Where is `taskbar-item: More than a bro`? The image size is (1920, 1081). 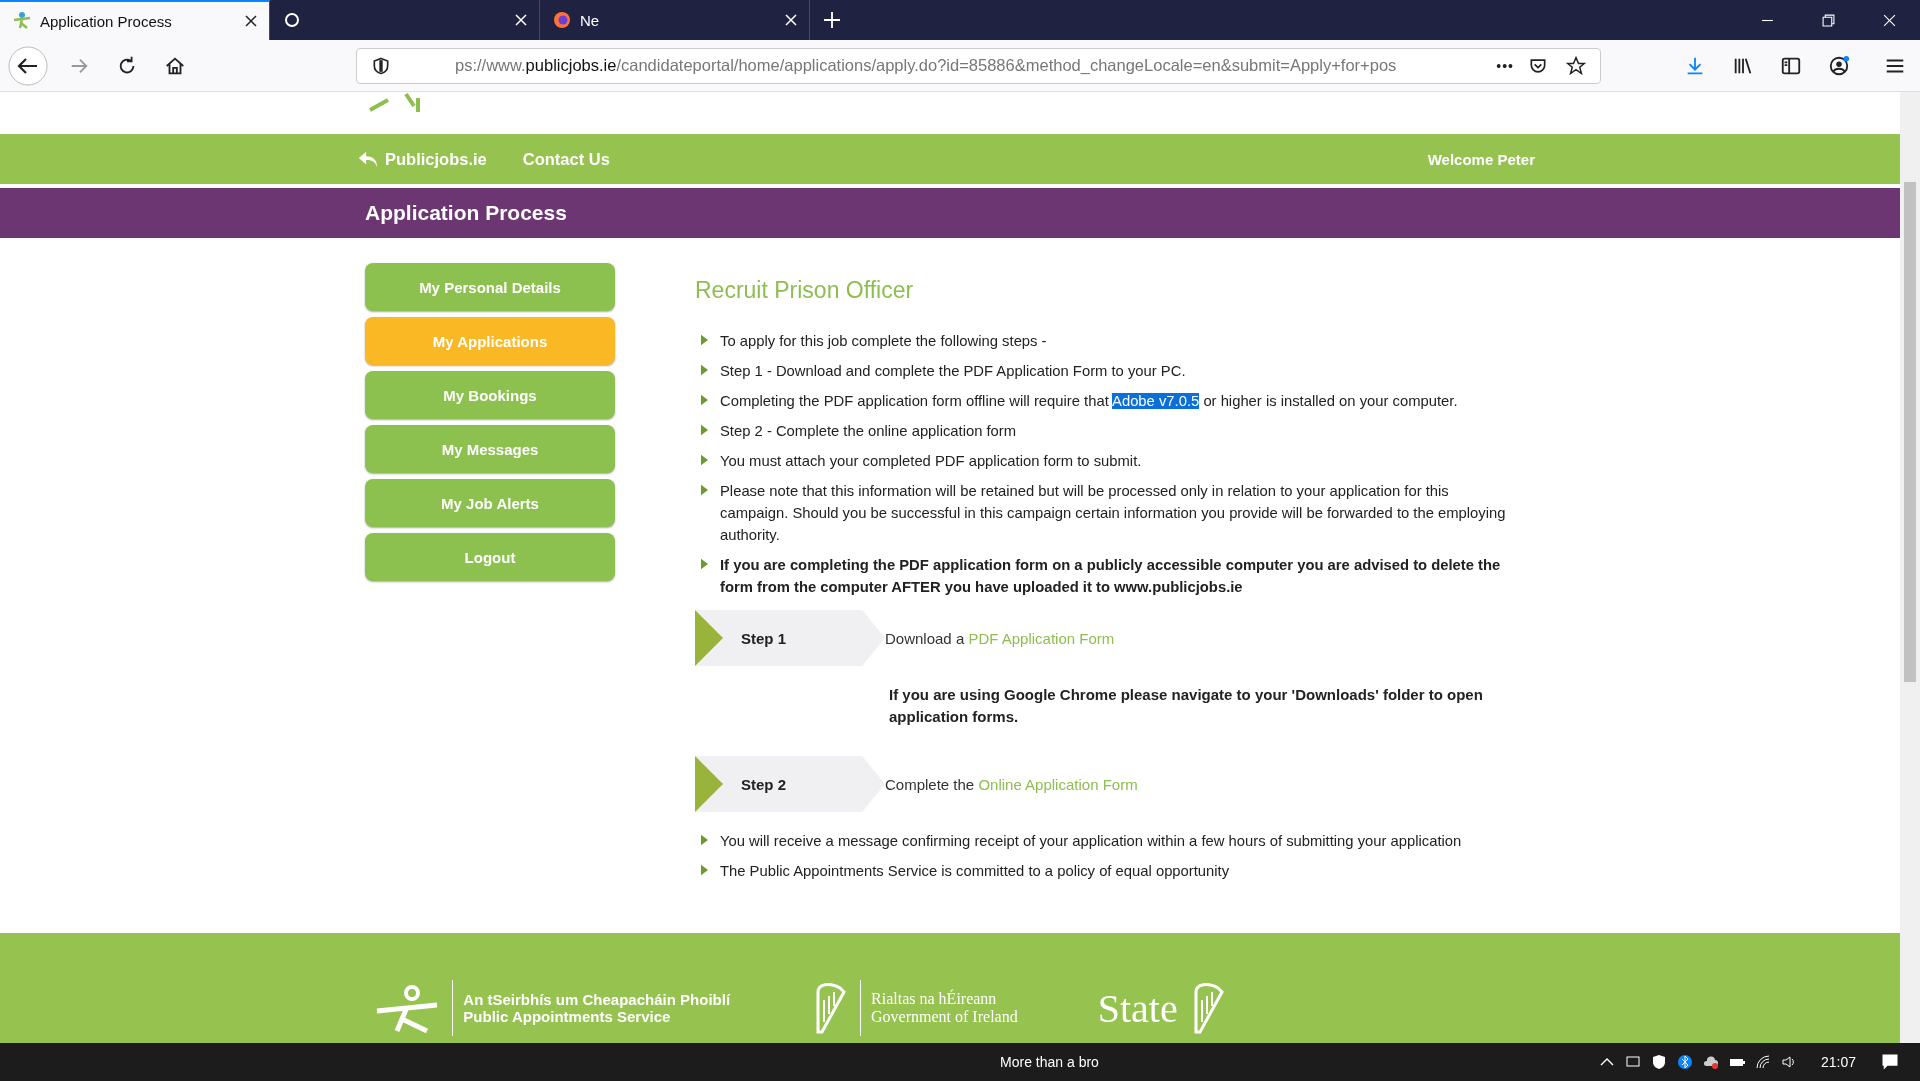
taskbar-item: More than a bro is located at coordinates (1049, 1062).